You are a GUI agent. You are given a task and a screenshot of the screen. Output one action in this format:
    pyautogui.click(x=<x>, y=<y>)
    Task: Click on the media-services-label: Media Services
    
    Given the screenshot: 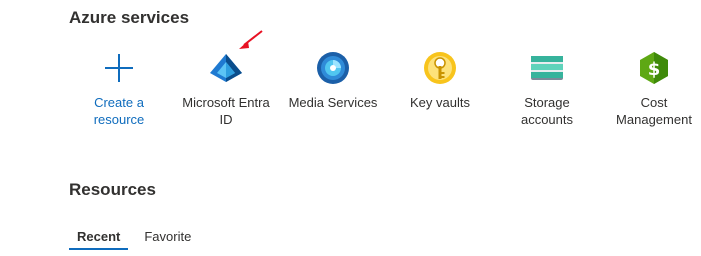 What is the action you would take?
    pyautogui.click(x=333, y=102)
    